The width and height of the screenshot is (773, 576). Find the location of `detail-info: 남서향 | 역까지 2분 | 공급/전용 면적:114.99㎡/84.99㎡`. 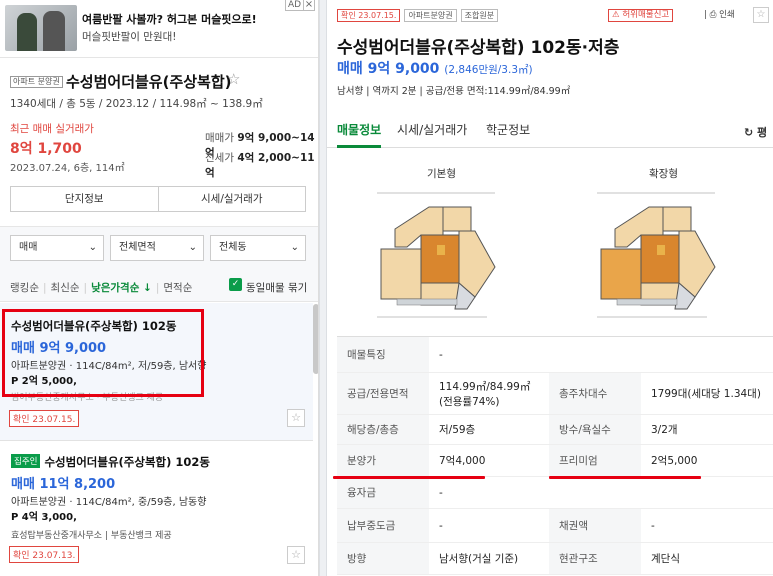

detail-info: 남서향 | 역까지 2분 | 공급/전용 면적:114.99㎡/84.99㎡ is located at coordinates (454, 91).